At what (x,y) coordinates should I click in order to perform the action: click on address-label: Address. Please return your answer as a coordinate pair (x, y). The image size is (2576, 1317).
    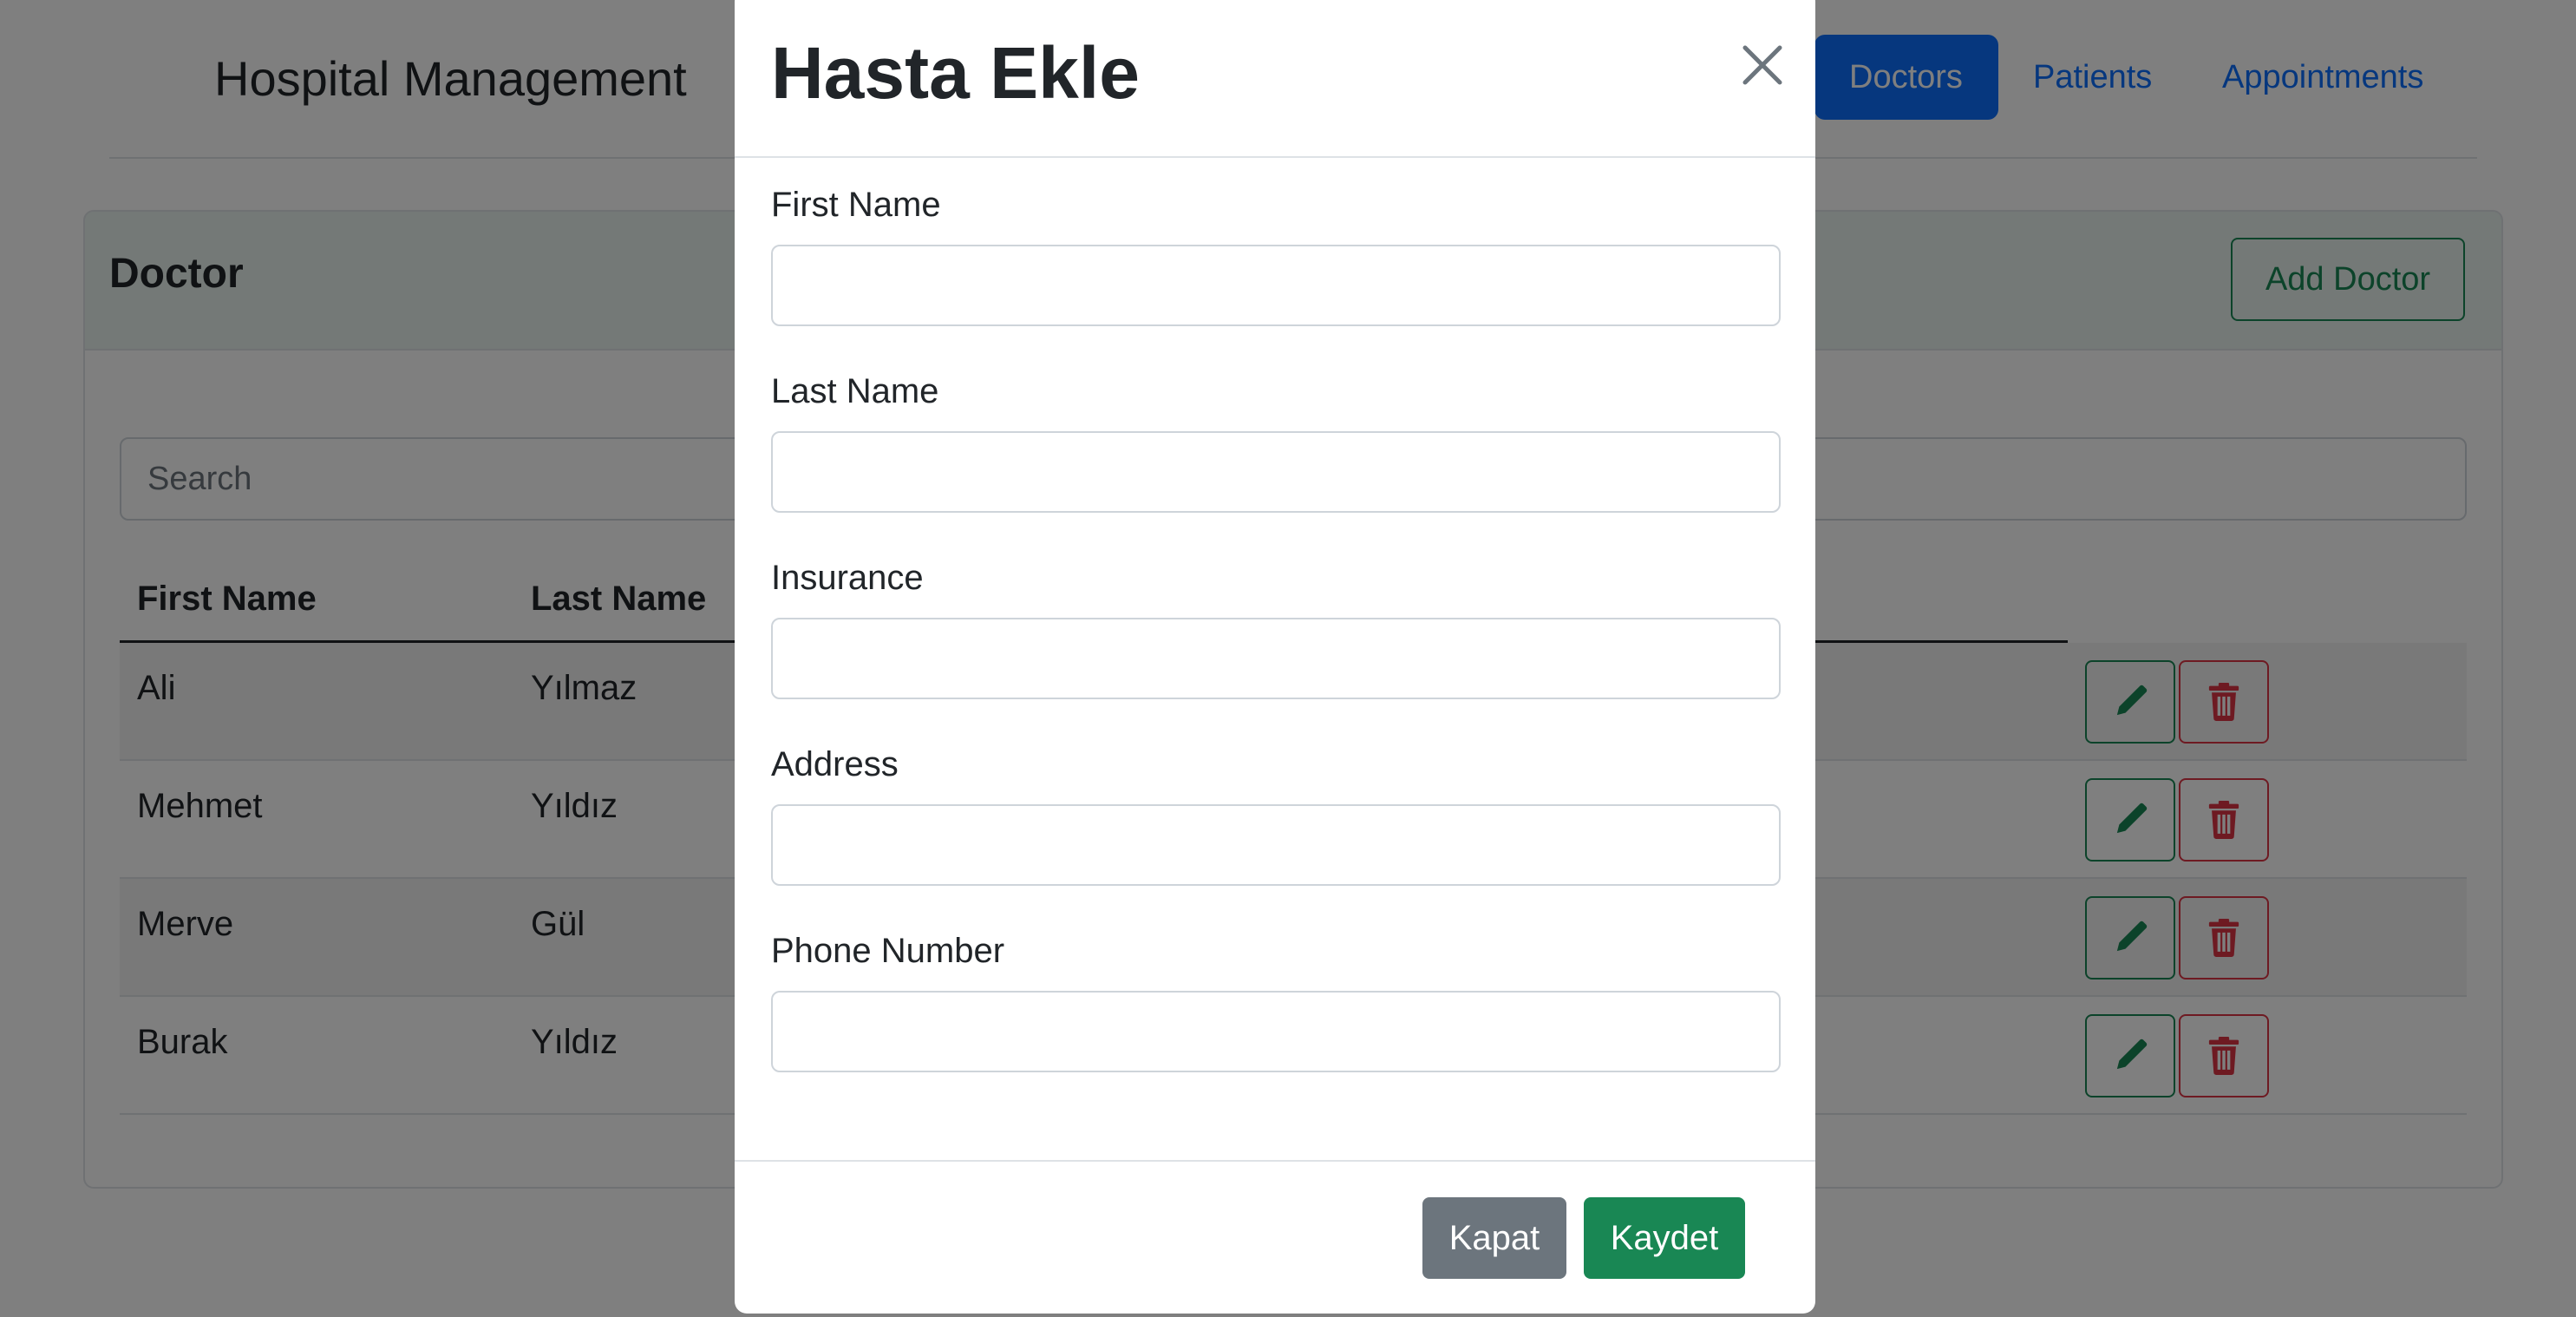
    Looking at the image, I should click on (835, 764).